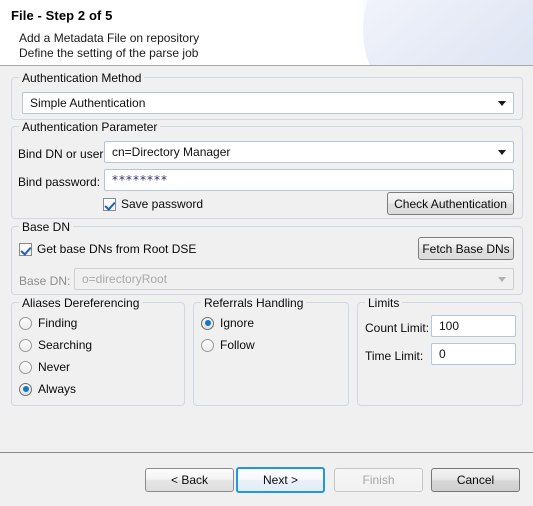 This screenshot has height=506, width=533. I want to click on time-limit-value: 0, so click(442, 354).